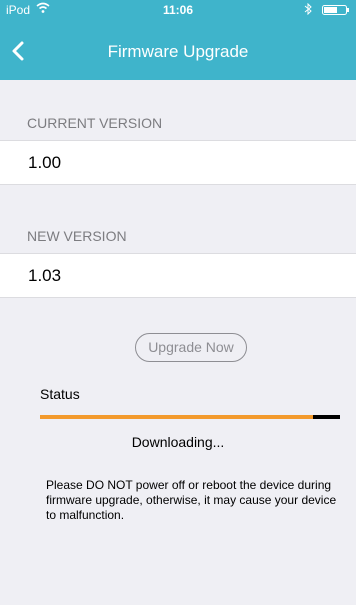 The width and height of the screenshot is (356, 605). Describe the element at coordinates (191, 347) in the screenshot. I see `upgrade-now-button: Upgrade Now` at that location.